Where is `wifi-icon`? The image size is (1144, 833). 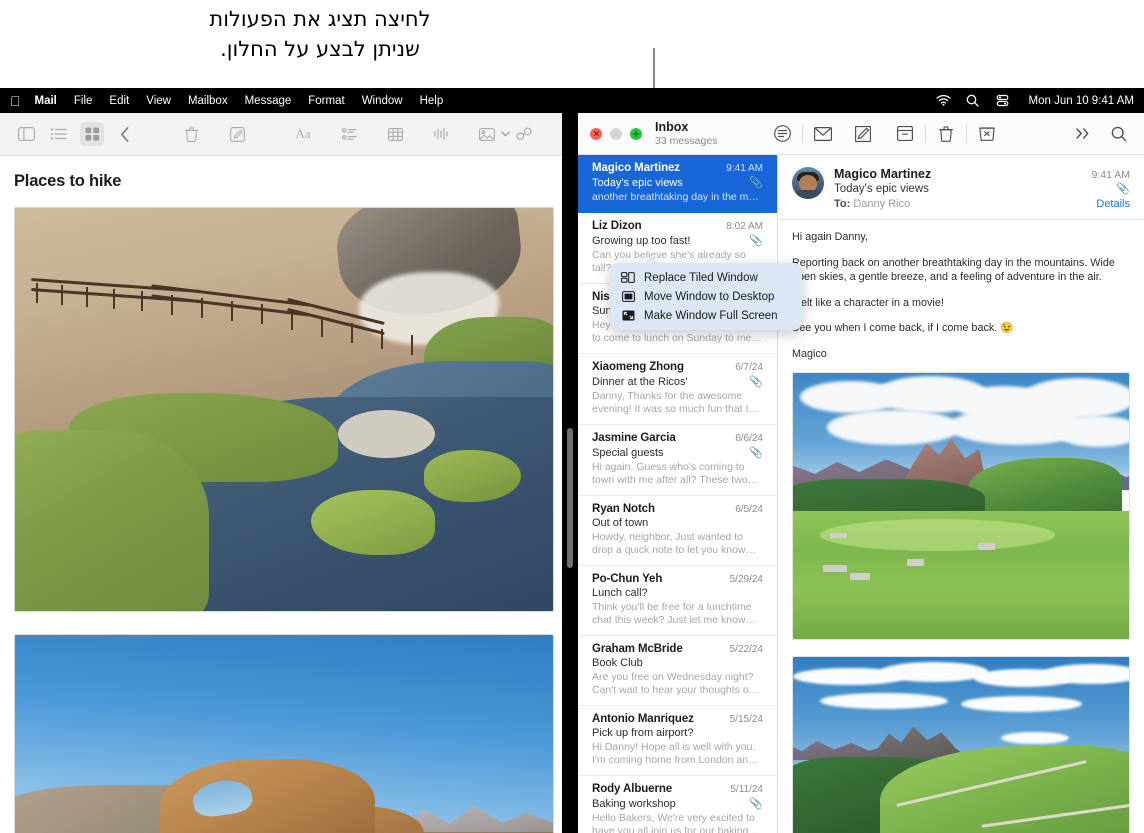 wifi-icon is located at coordinates (943, 101).